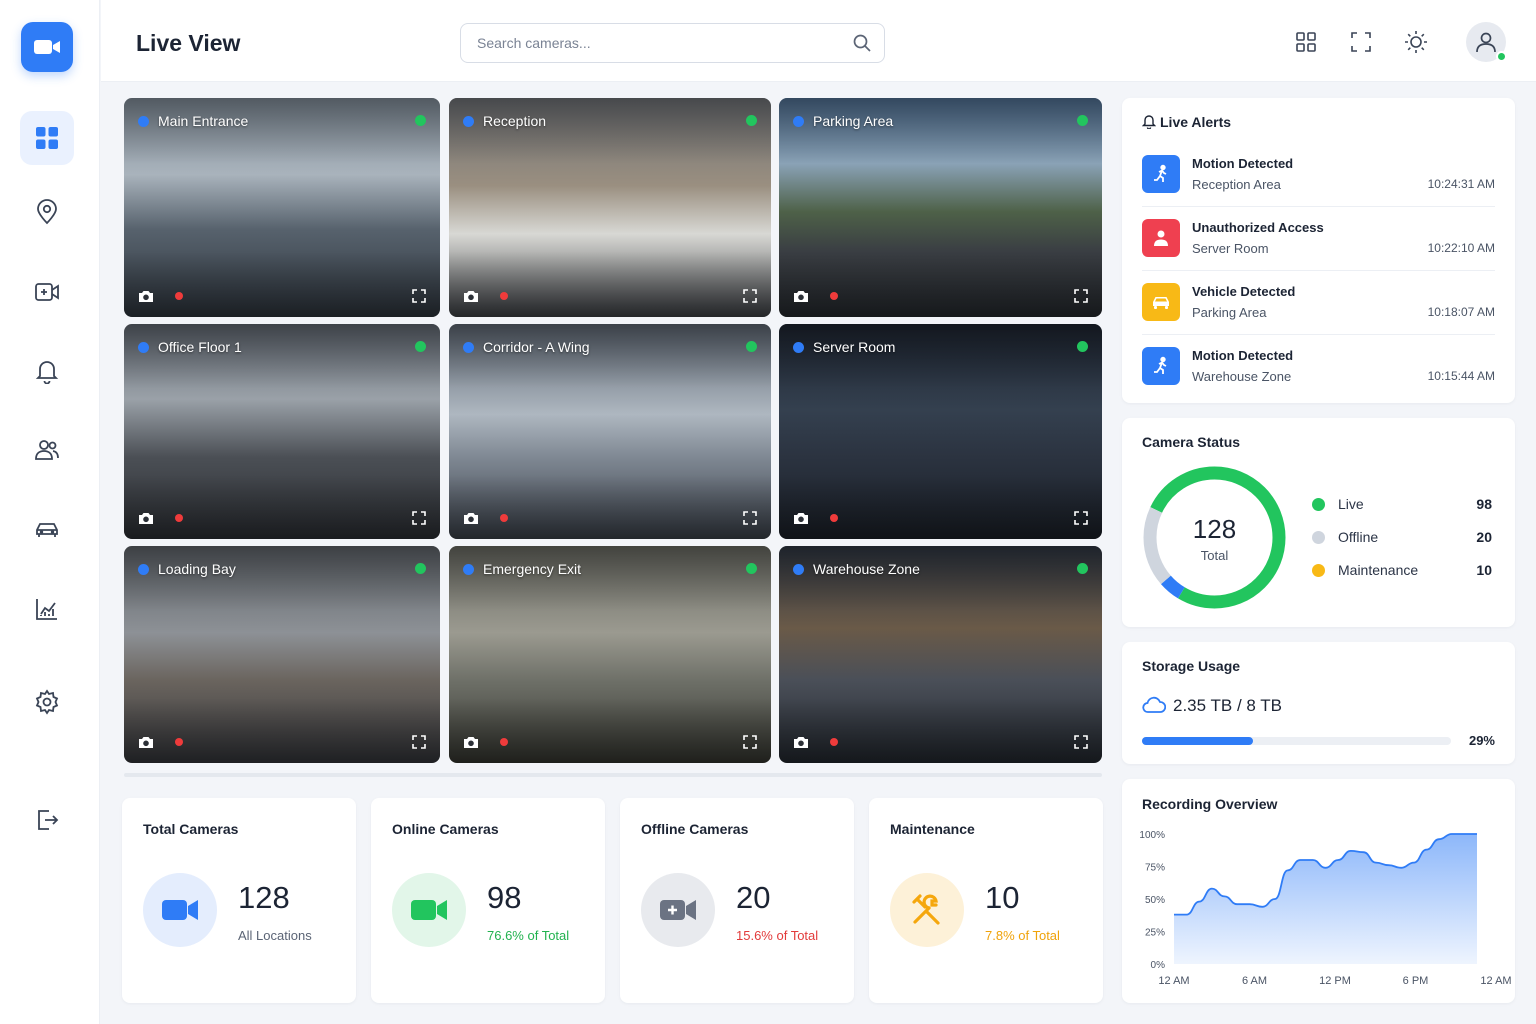 The height and width of the screenshot is (1024, 1536). I want to click on camera-tile: Emergency Exit, so click(610, 654).